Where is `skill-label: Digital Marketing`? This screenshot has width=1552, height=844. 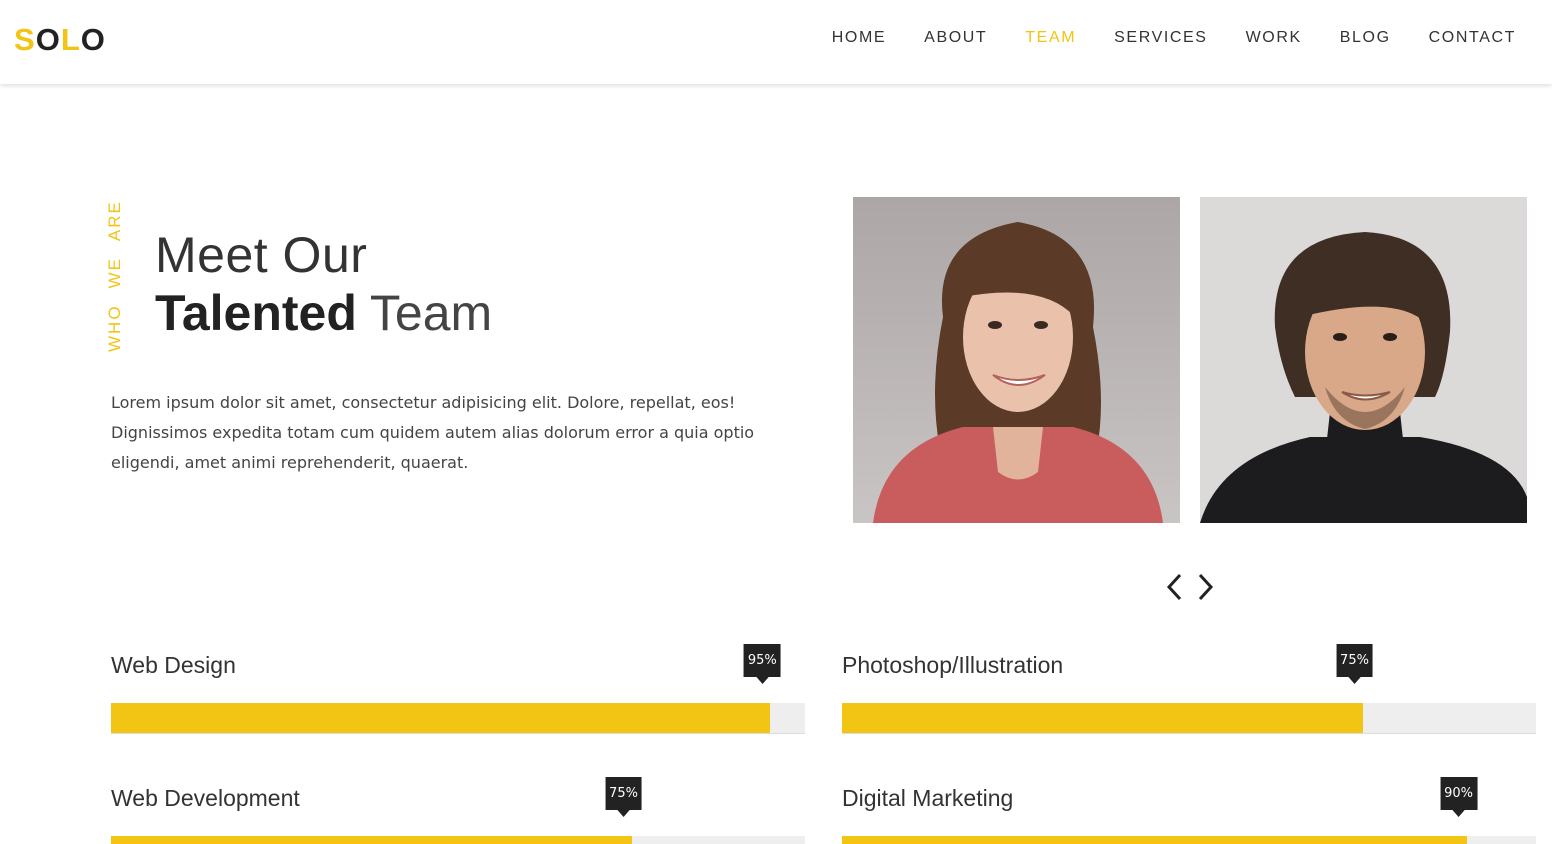
skill-label: Digital Marketing is located at coordinates (928, 798).